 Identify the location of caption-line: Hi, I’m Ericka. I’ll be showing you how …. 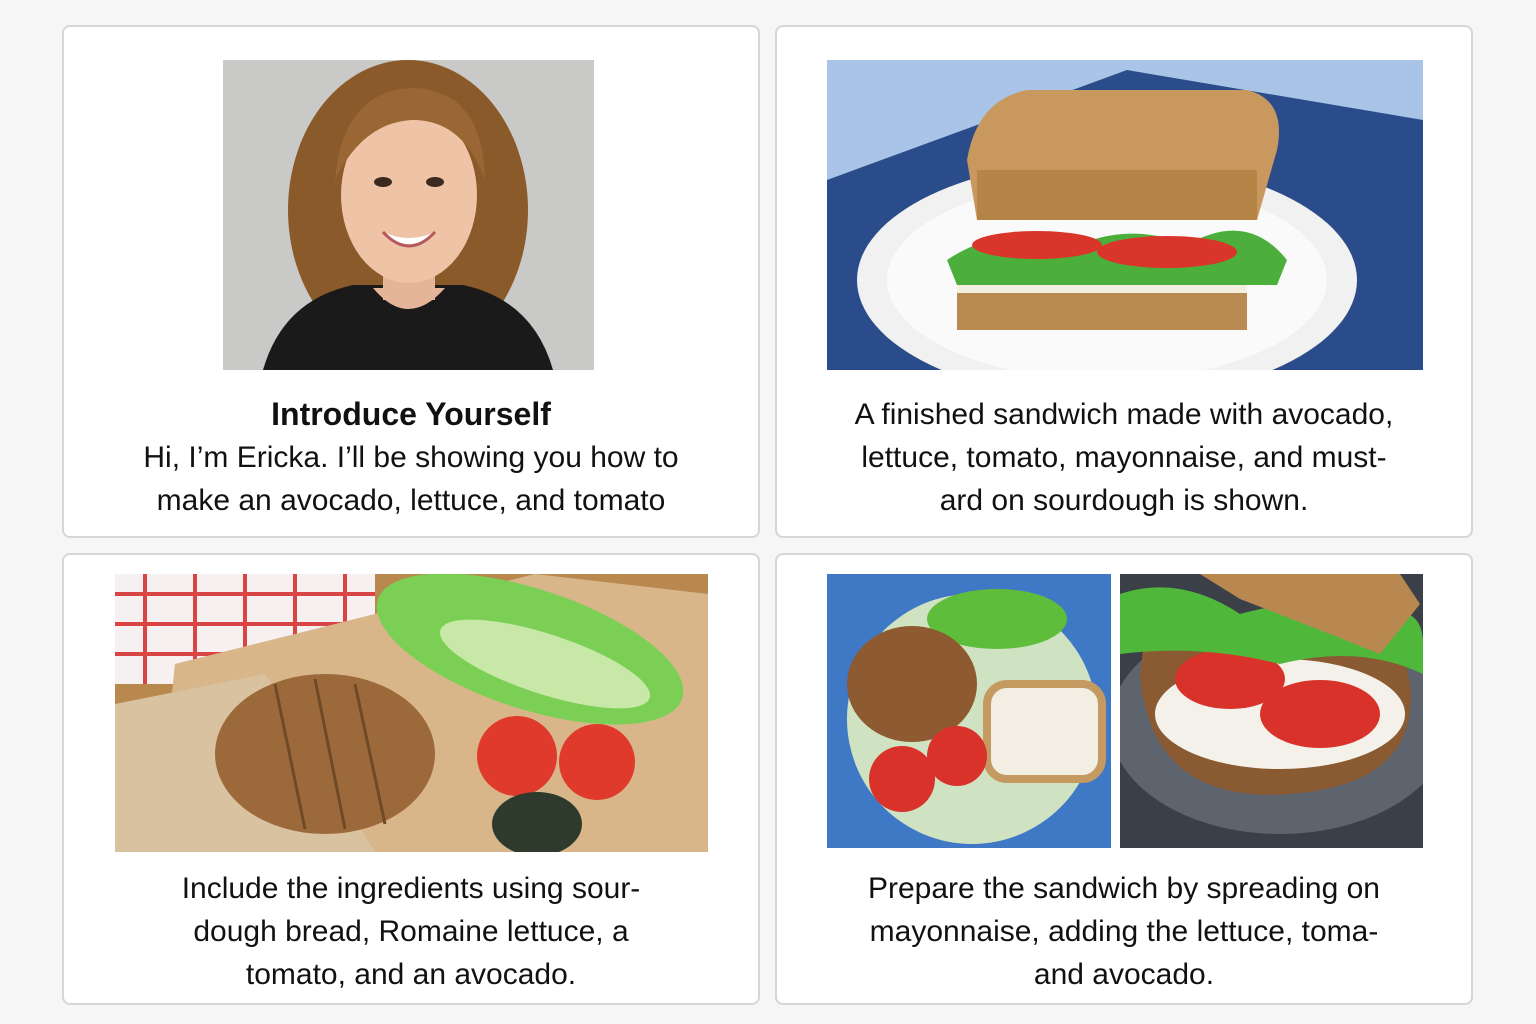
(411, 457).